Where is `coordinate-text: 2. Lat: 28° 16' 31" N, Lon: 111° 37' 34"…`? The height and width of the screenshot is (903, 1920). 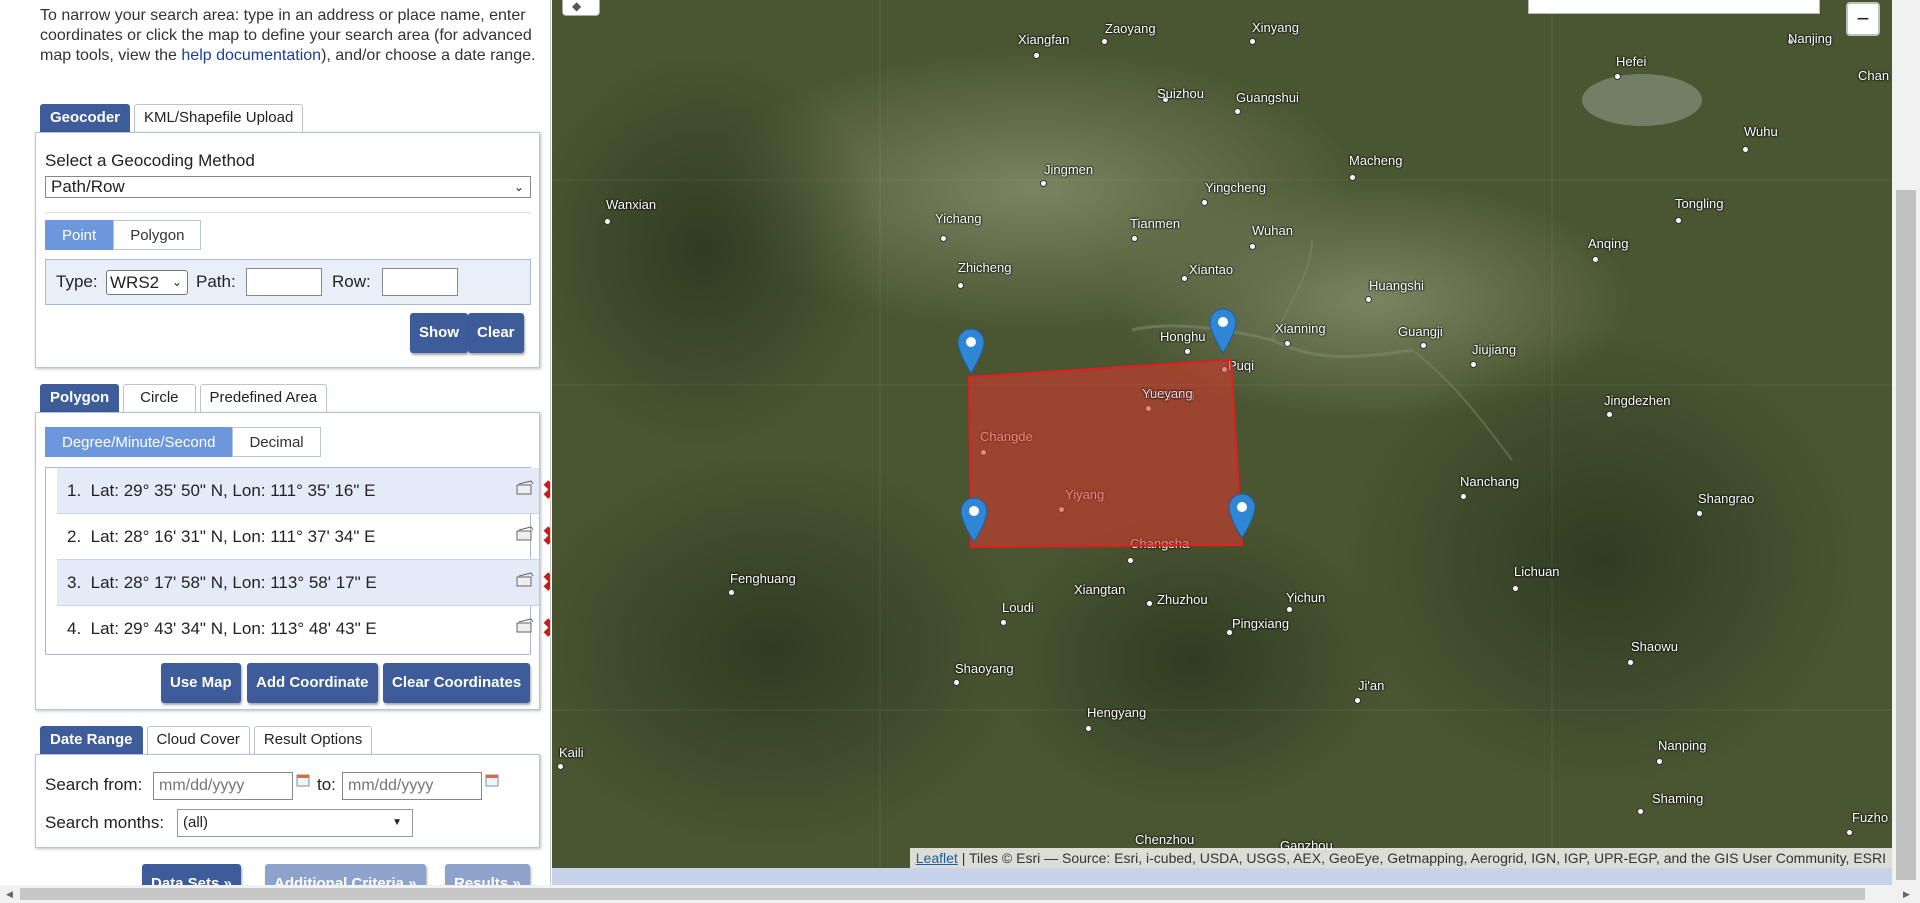 coordinate-text: 2. Lat: 28° 16' 31" N, Lon: 111° 37' 34"… is located at coordinates (221, 537).